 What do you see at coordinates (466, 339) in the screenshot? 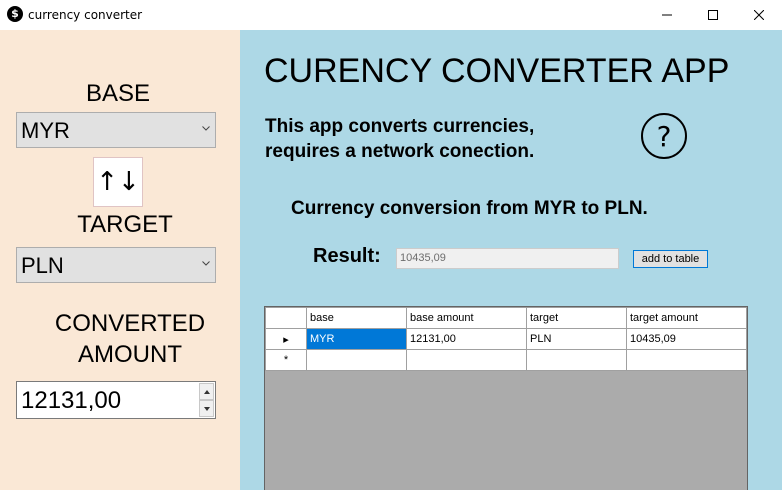
I see `table-cell: 12131,00` at bounding box center [466, 339].